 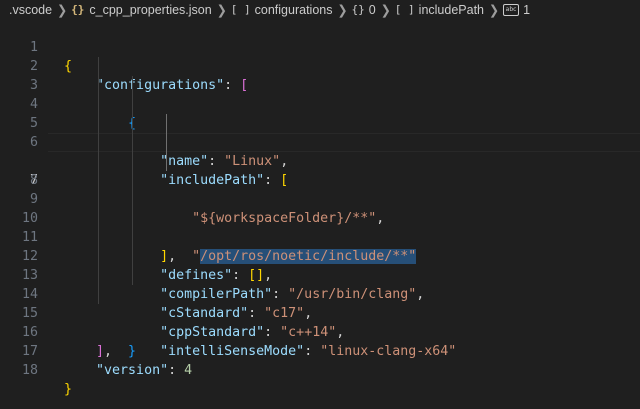 I want to click on current-line-highlight, so click(x=344, y=142).